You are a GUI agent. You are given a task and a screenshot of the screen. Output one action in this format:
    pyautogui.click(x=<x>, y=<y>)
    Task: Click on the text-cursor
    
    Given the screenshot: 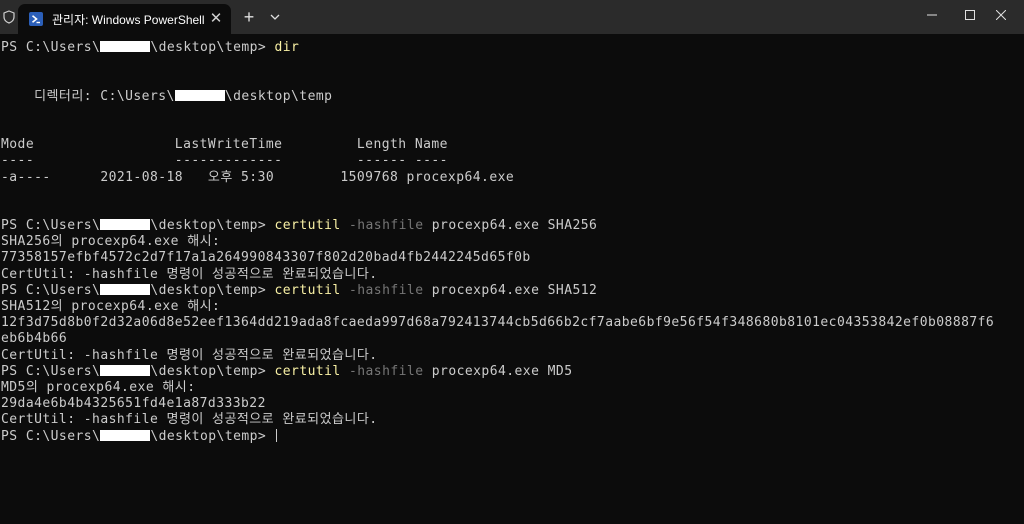 What is the action you would take?
    pyautogui.click(x=277, y=435)
    